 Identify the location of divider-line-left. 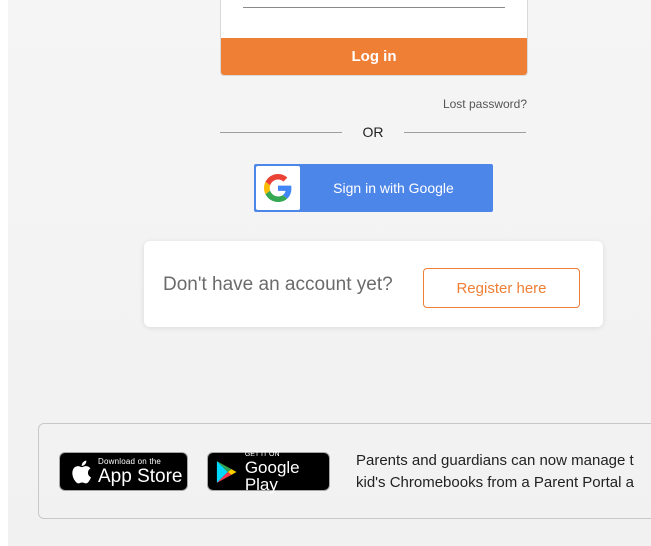
(281, 132).